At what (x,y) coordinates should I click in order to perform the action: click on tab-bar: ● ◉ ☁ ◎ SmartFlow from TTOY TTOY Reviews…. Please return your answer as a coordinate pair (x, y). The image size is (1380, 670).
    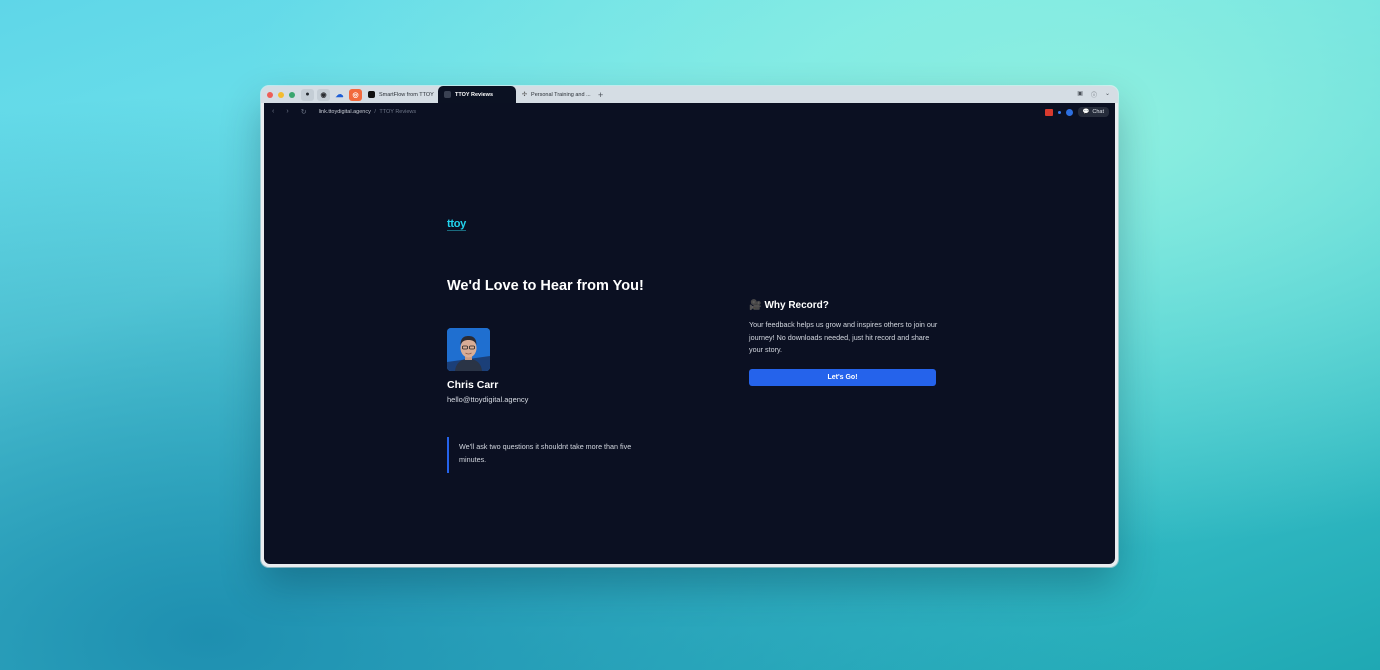
    Looking at the image, I should click on (689, 94).